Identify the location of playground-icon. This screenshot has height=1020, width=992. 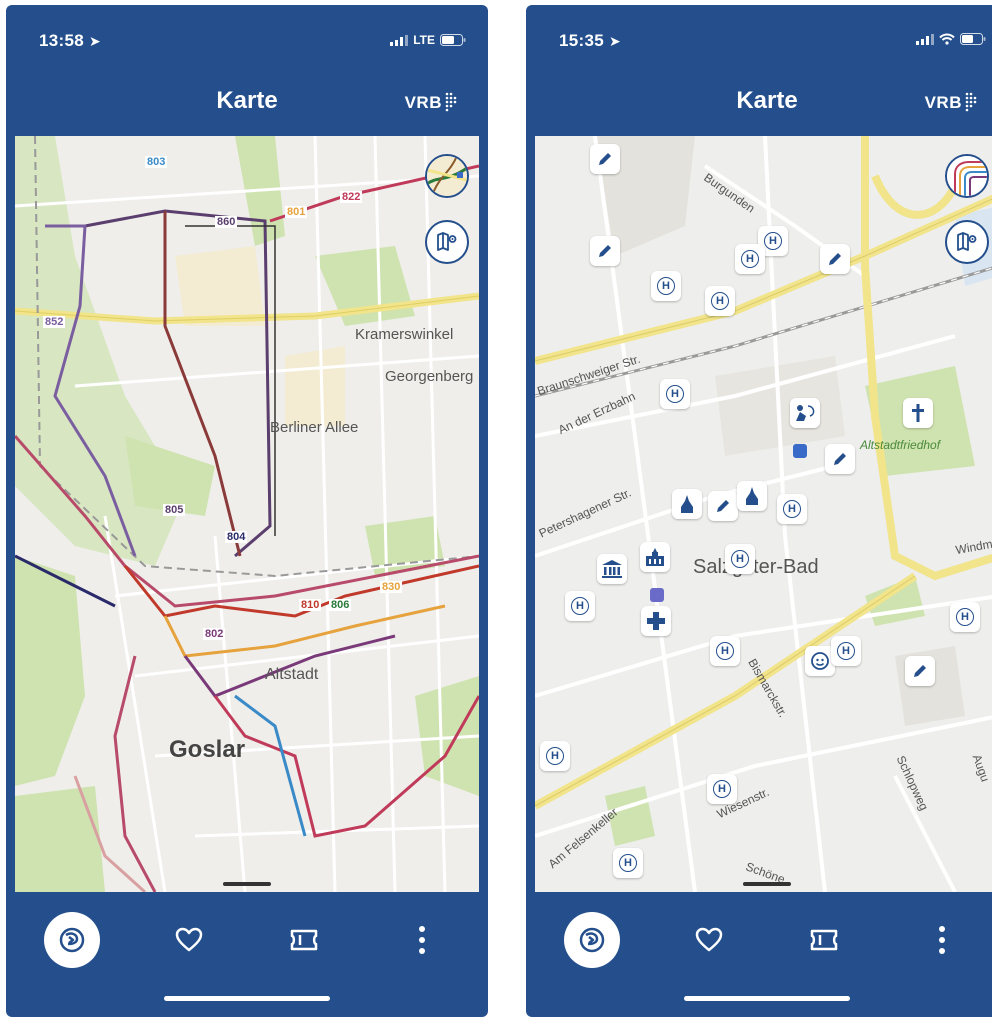
(805, 413).